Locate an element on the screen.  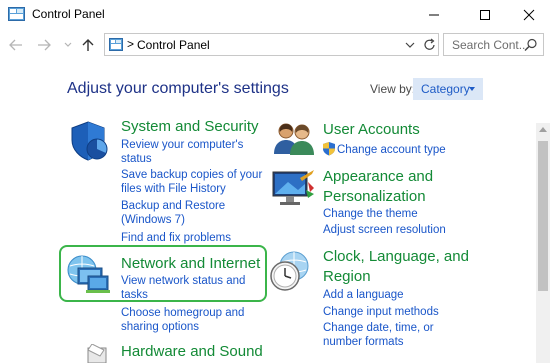
link-file-history: files with File History is located at coordinates (173, 189).